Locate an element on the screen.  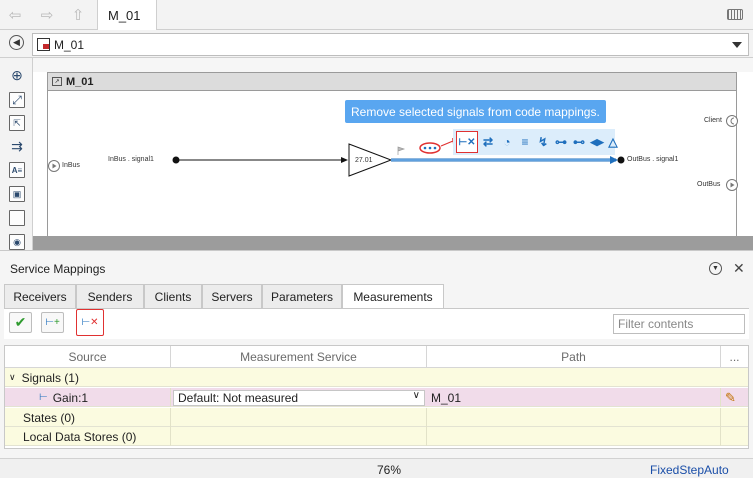
hide-browser-icon: ◀ is located at coordinates (16, 42).